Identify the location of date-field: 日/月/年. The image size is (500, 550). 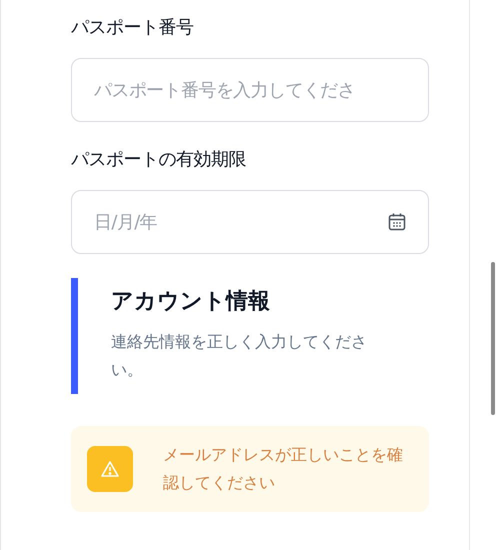
(250, 222).